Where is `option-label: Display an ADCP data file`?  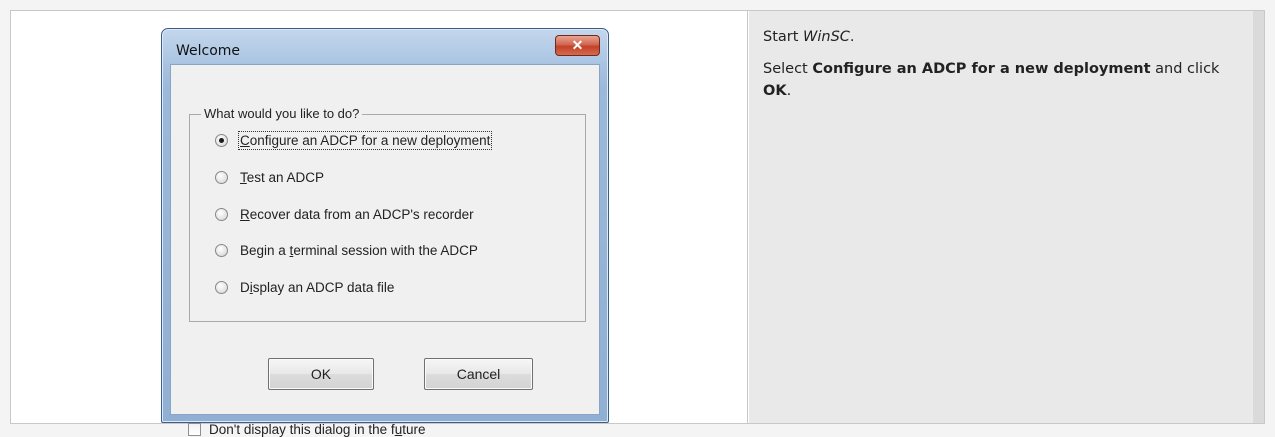
option-label: Display an ADCP data file is located at coordinates (317, 287).